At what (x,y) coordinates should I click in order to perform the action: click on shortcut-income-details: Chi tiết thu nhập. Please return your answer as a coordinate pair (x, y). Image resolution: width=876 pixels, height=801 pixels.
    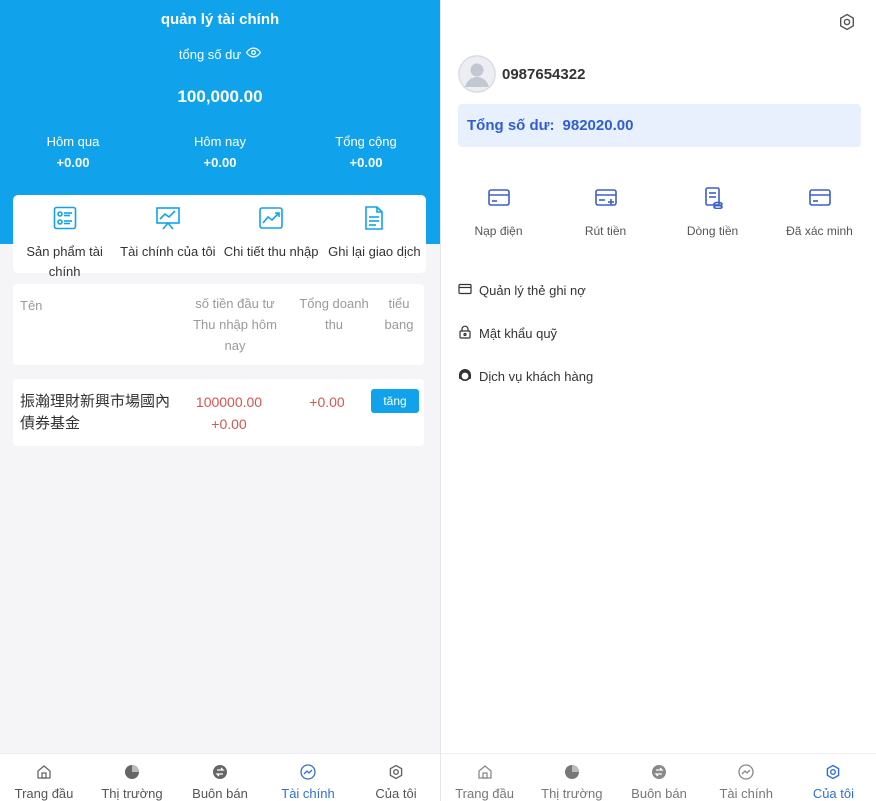
    Looking at the image, I should click on (271, 234).